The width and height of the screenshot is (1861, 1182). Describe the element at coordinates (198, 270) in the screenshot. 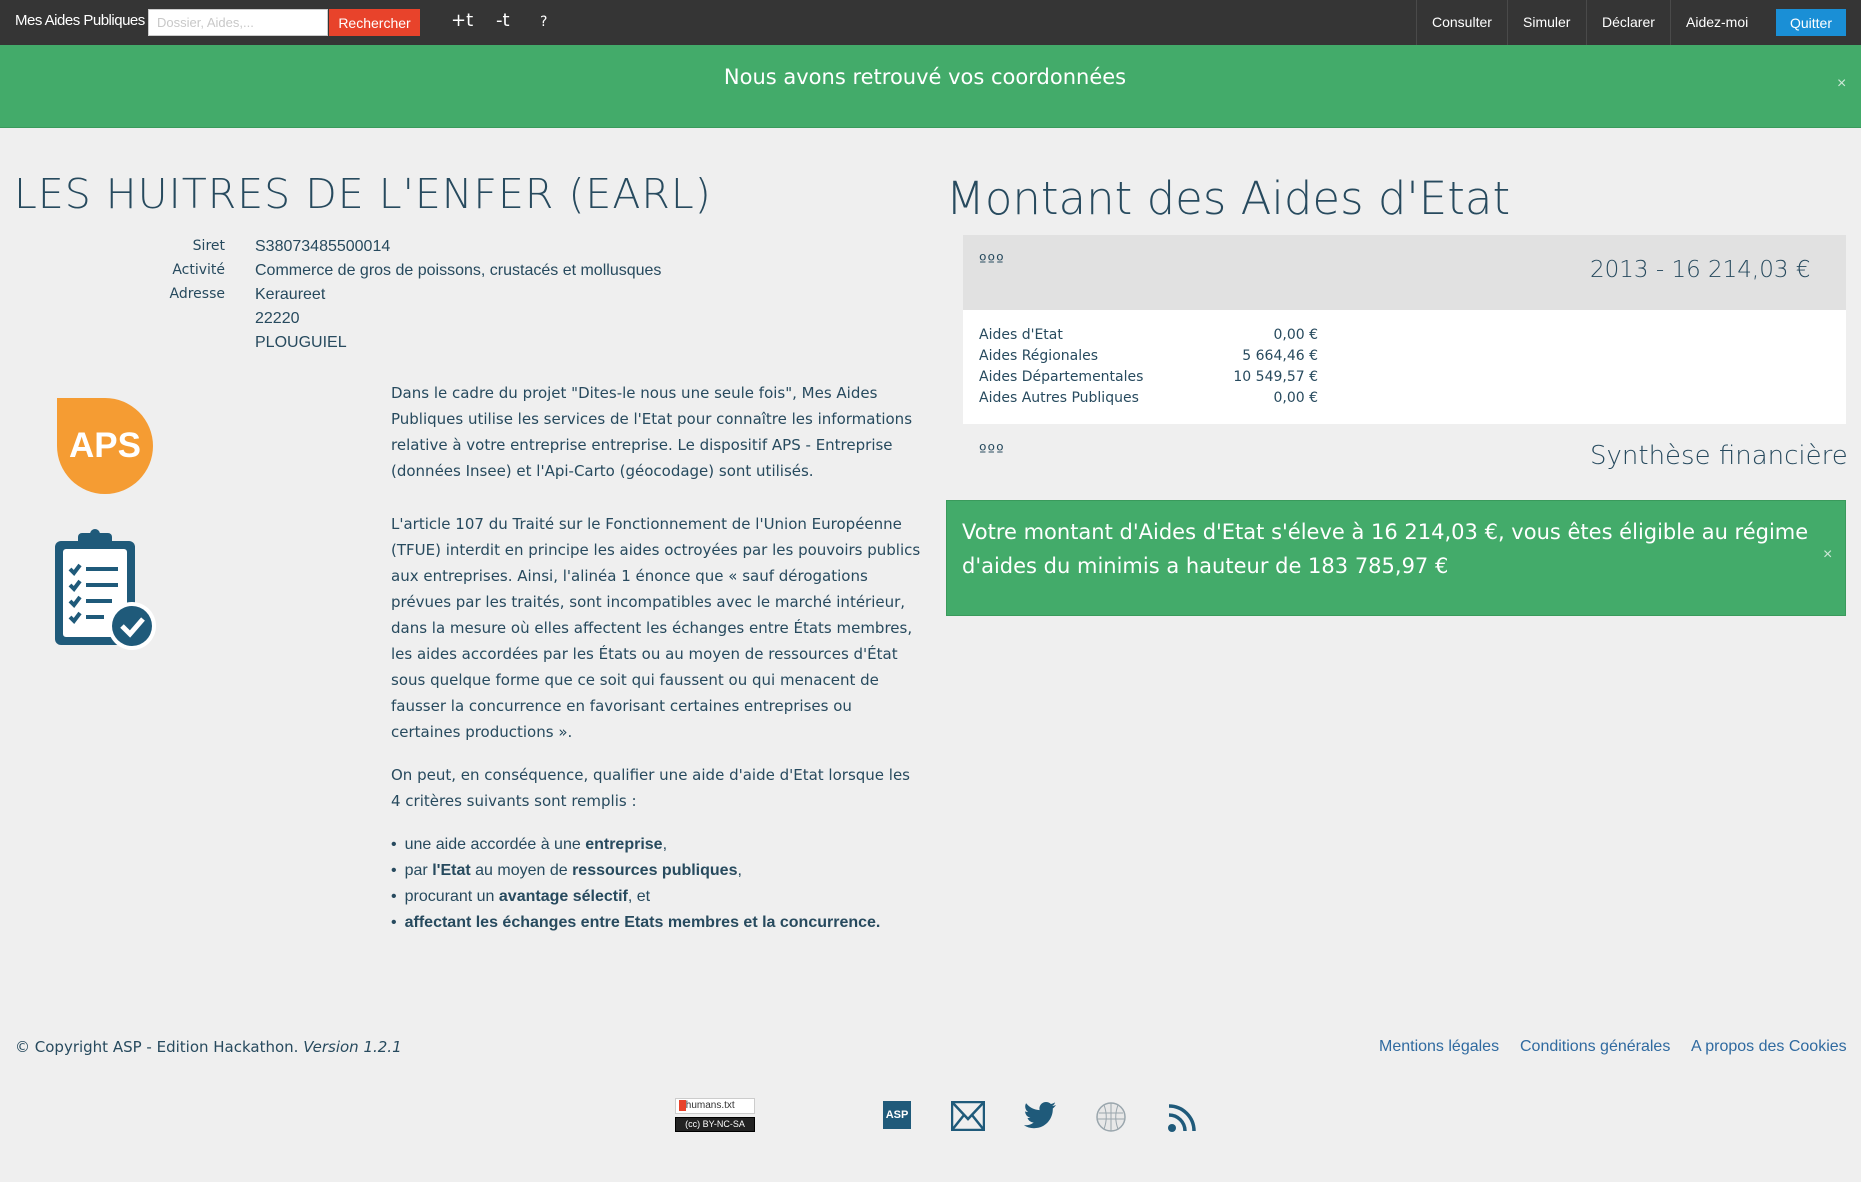

I see `activity-label: Activité` at that location.